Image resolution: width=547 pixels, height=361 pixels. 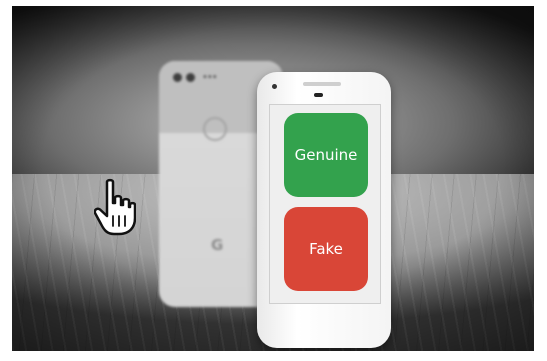 I want to click on phone-screen: Genuine Fake, so click(x=325, y=204).